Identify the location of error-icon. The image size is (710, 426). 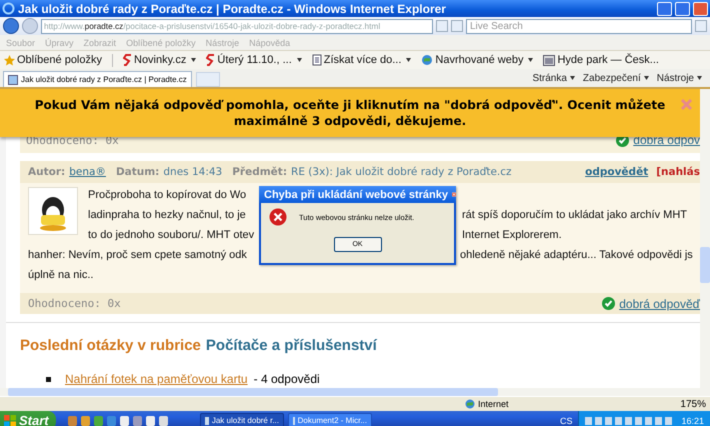
(278, 217).